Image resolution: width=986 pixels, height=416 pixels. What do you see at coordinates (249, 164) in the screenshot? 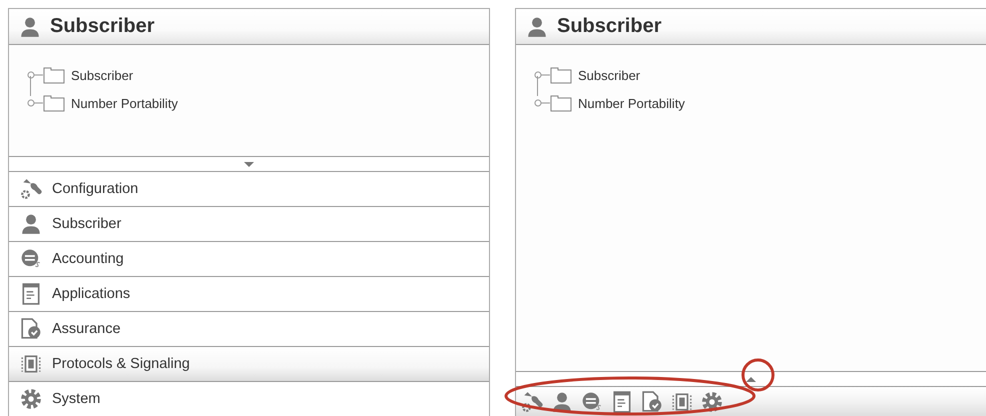
I see `collapse-arrow-icon` at bounding box center [249, 164].